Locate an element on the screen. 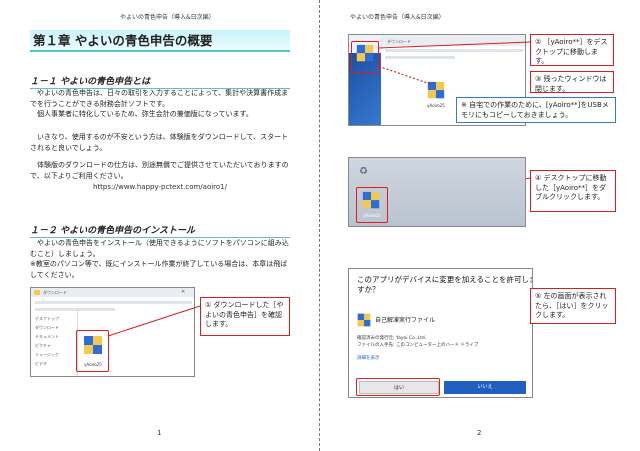 This screenshot has width=640, height=451. window-titlebar: ダウンロード ✕ is located at coordinates (112, 292).